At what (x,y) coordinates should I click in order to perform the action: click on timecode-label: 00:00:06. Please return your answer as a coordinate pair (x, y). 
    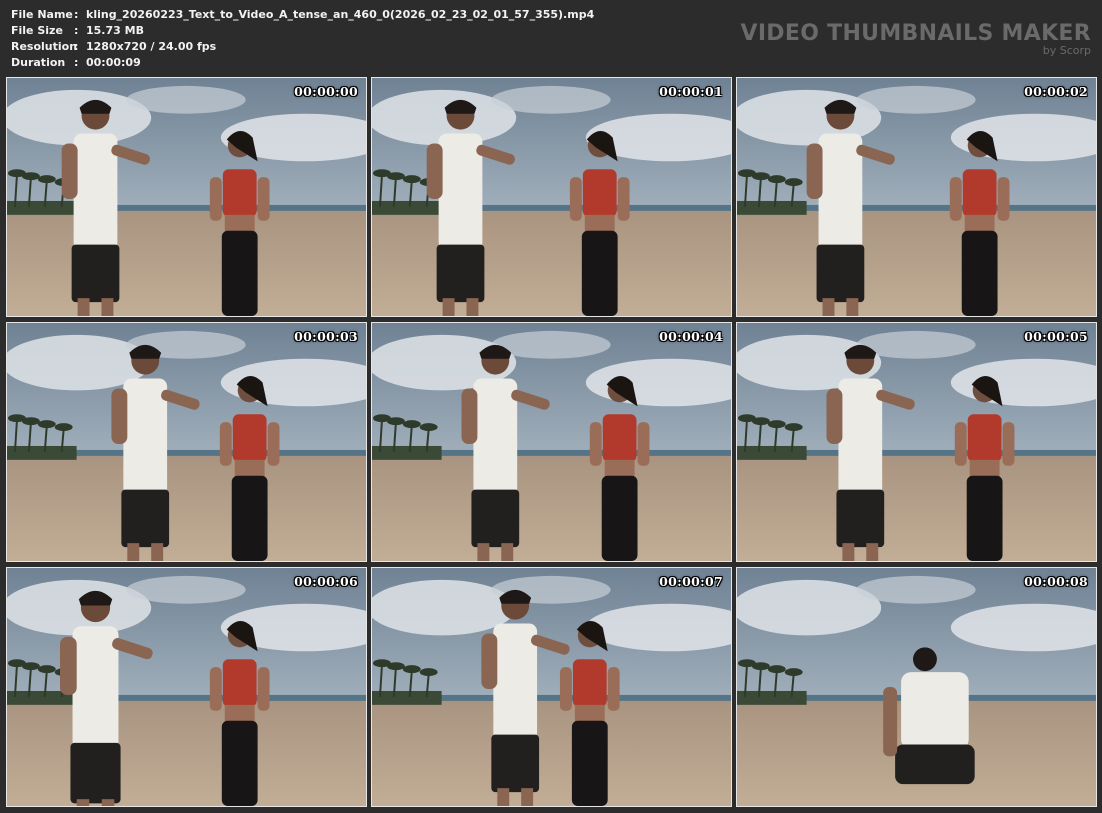
    Looking at the image, I should click on (326, 581).